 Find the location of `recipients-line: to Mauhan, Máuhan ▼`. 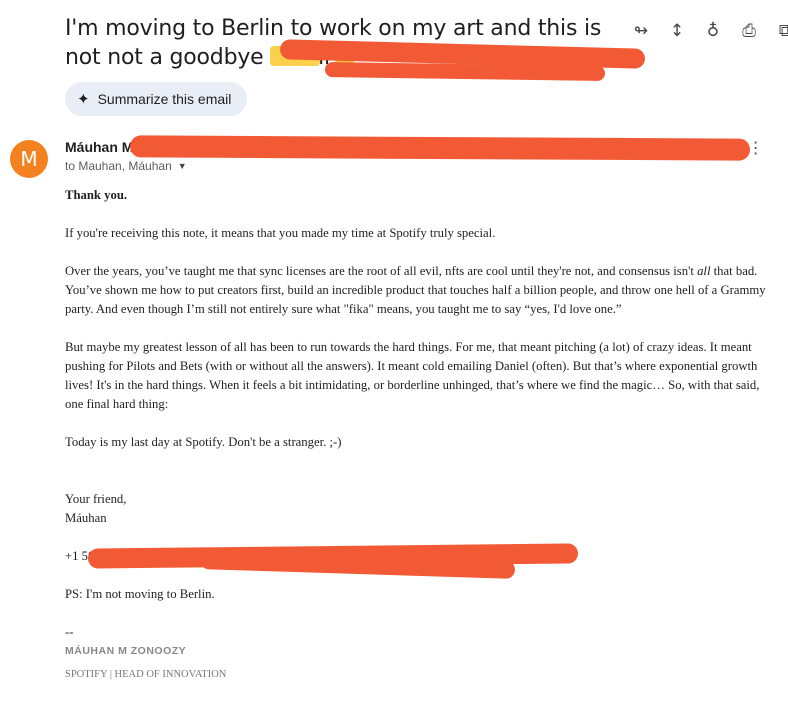

recipients-line: to Mauhan, Máuhan ▼ is located at coordinates (126, 166).